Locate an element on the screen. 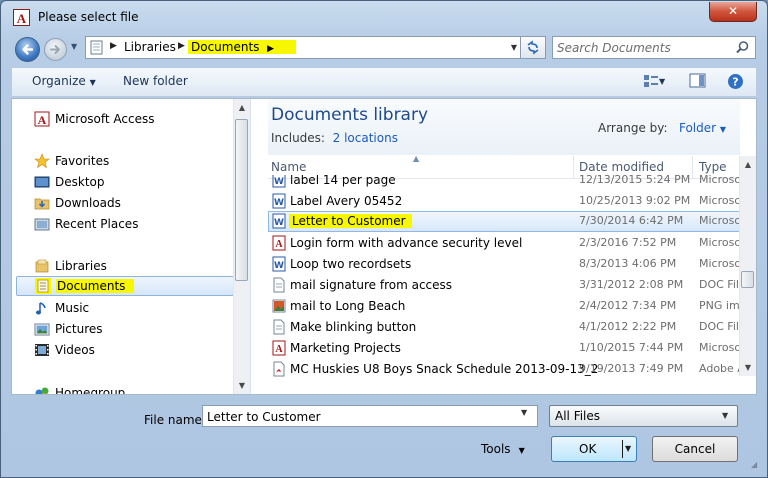 This screenshot has width=768, height=478. libraries-icon is located at coordinates (42, 266).